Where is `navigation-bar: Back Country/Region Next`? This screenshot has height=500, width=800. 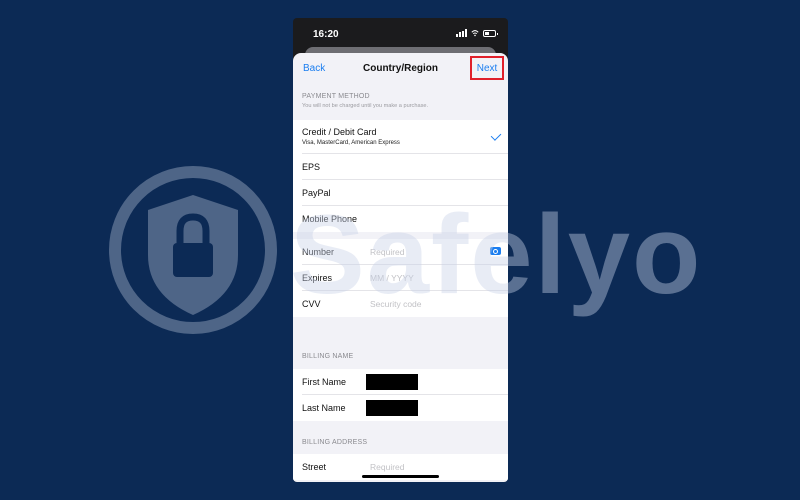
navigation-bar: Back Country/Region Next is located at coordinates (400, 70).